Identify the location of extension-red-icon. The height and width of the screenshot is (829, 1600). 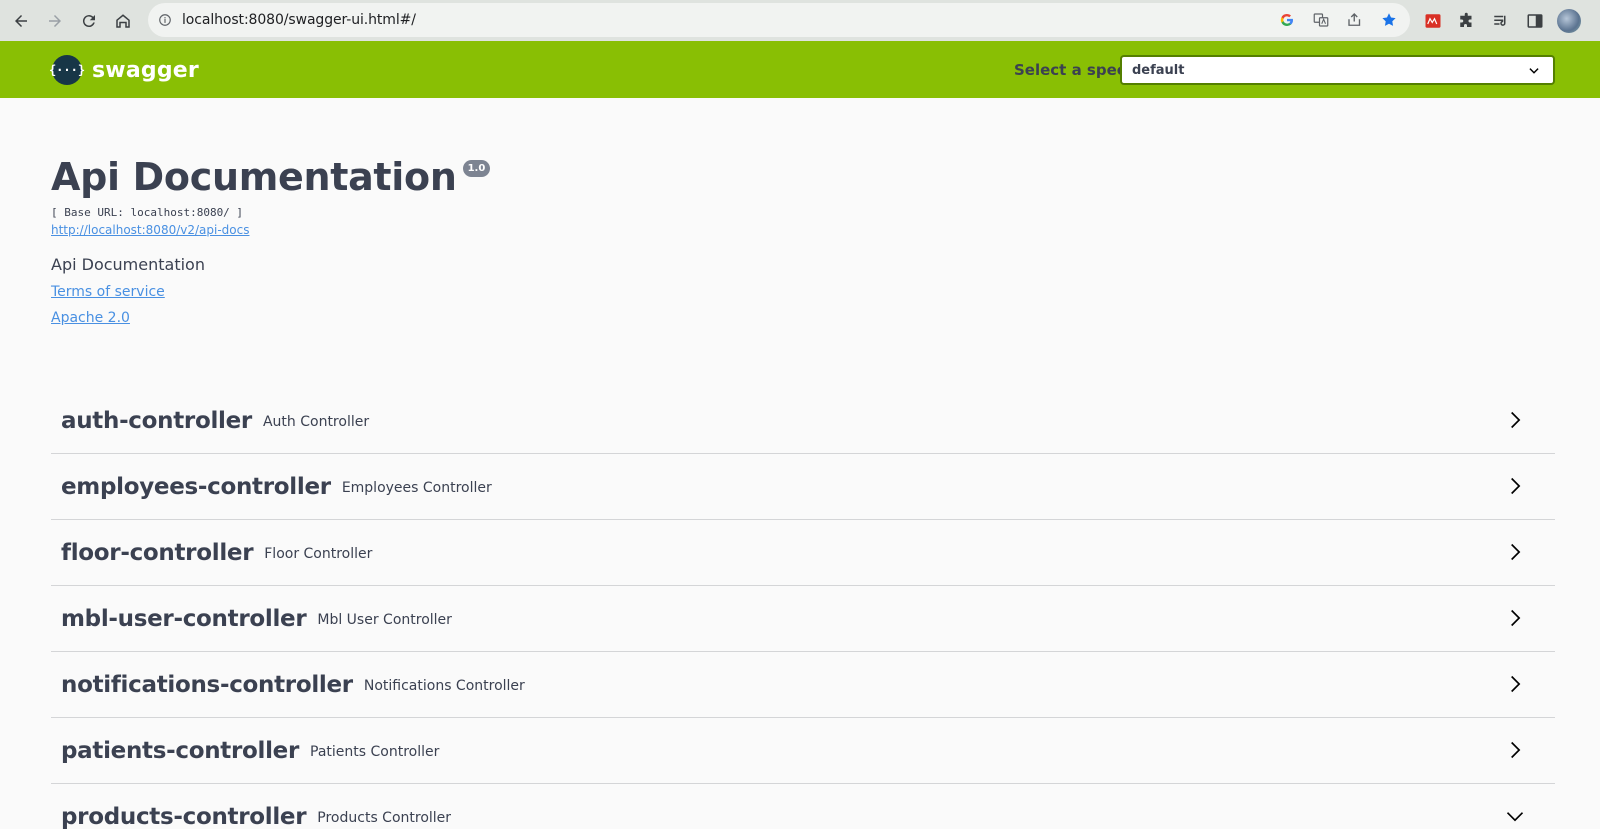
(1433, 21).